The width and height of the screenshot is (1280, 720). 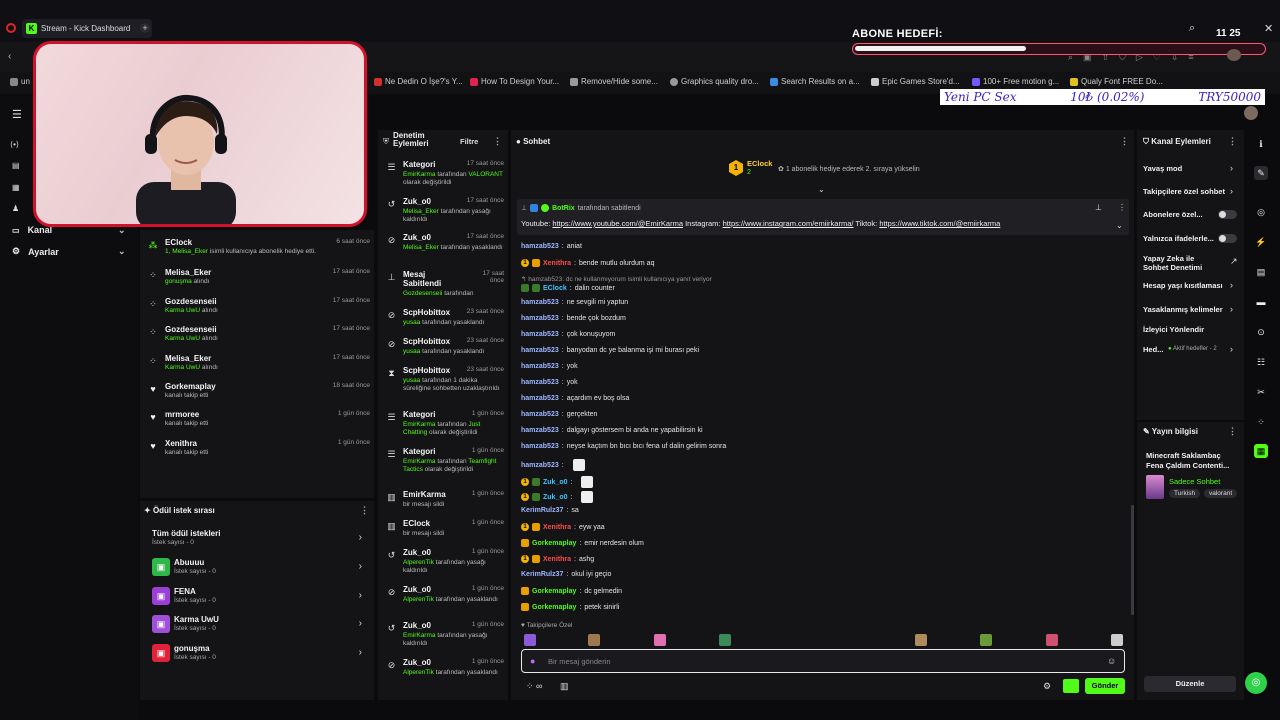 I want to click on chat-scrollbar, so click(x=1132, y=560).